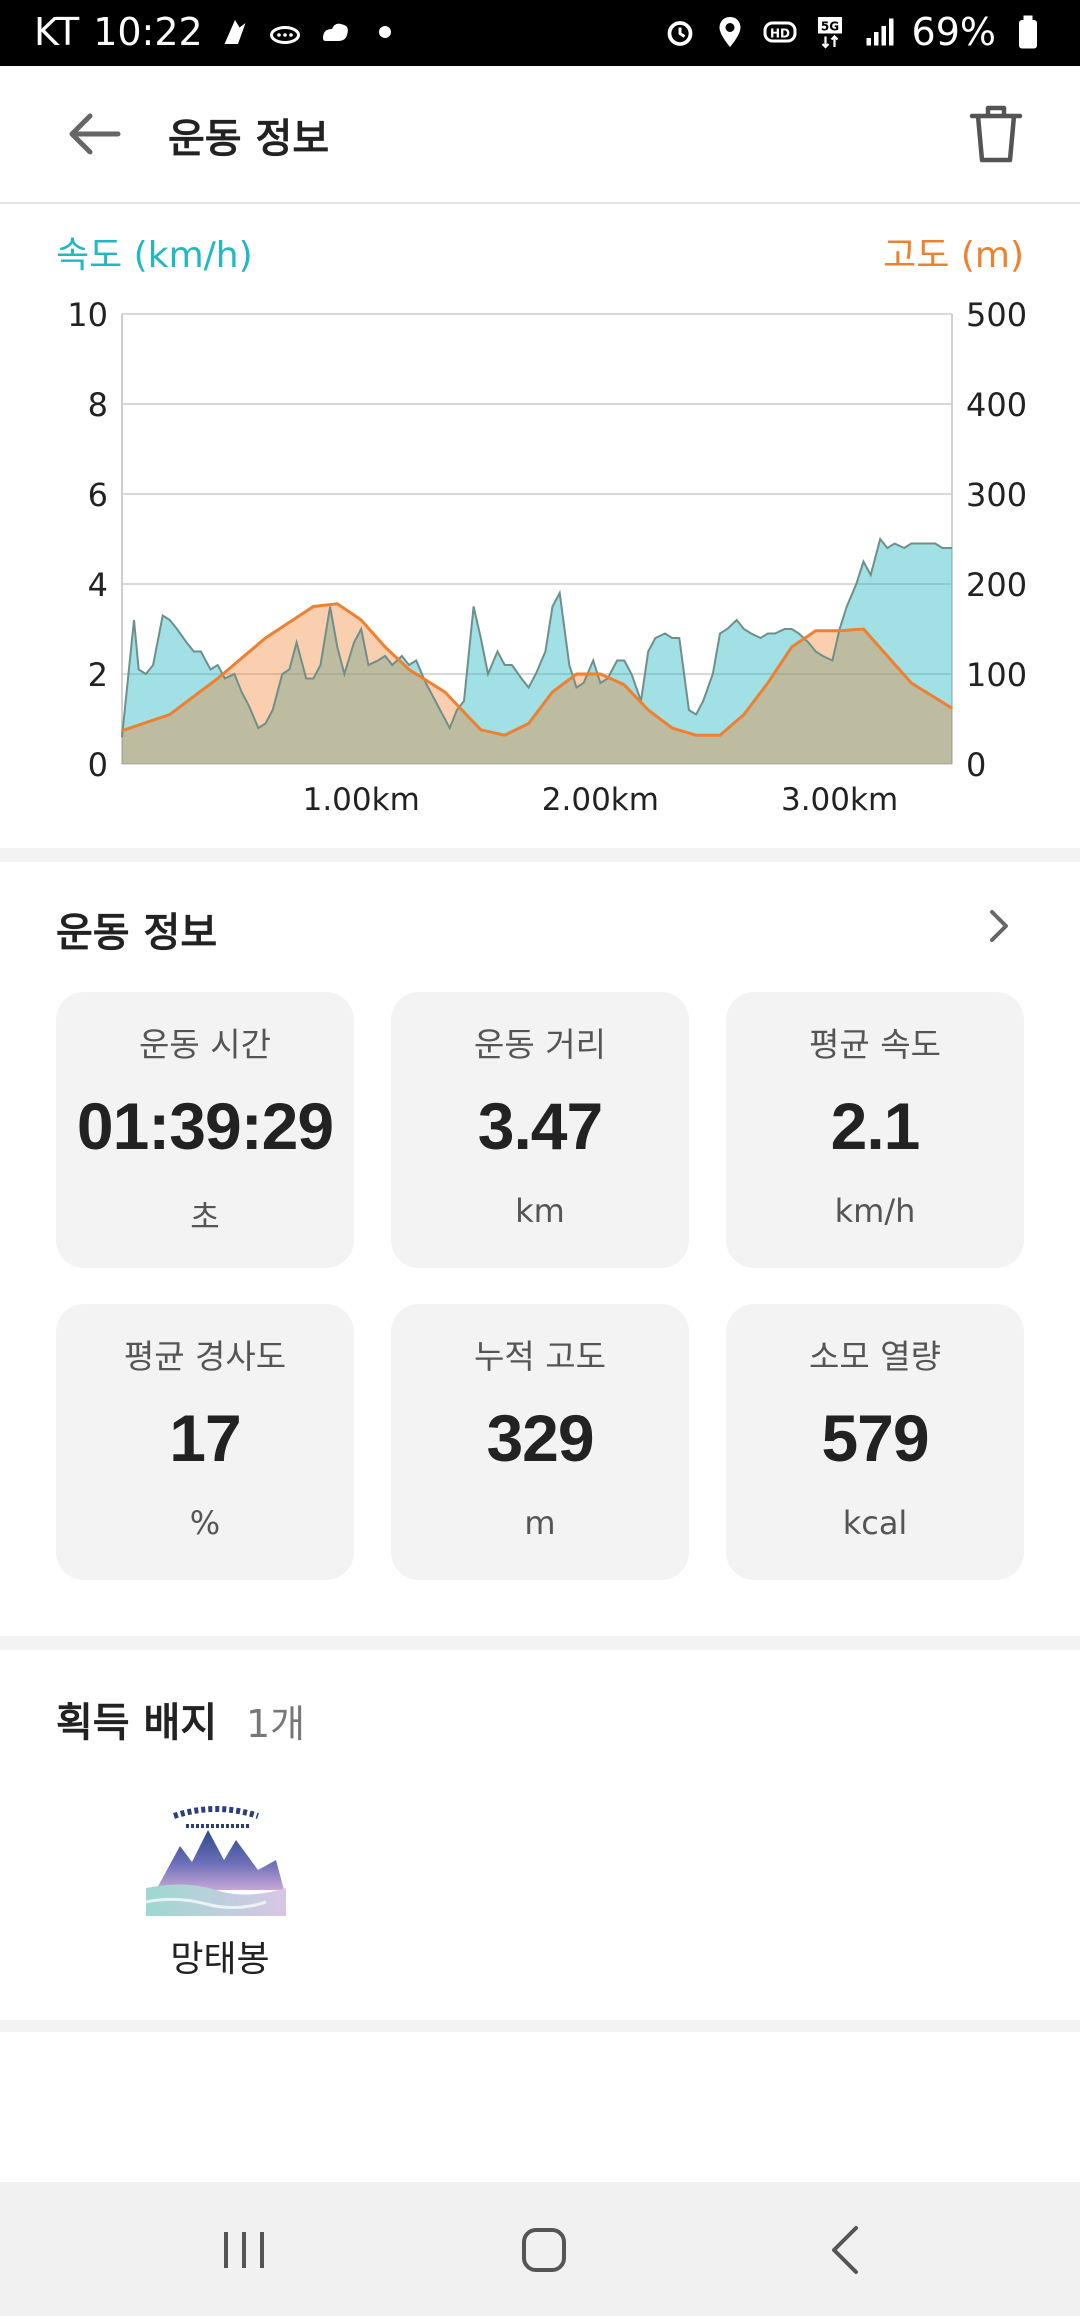 The image size is (1080, 2316). I want to click on stat-value: 01:39:29, so click(205, 1126).